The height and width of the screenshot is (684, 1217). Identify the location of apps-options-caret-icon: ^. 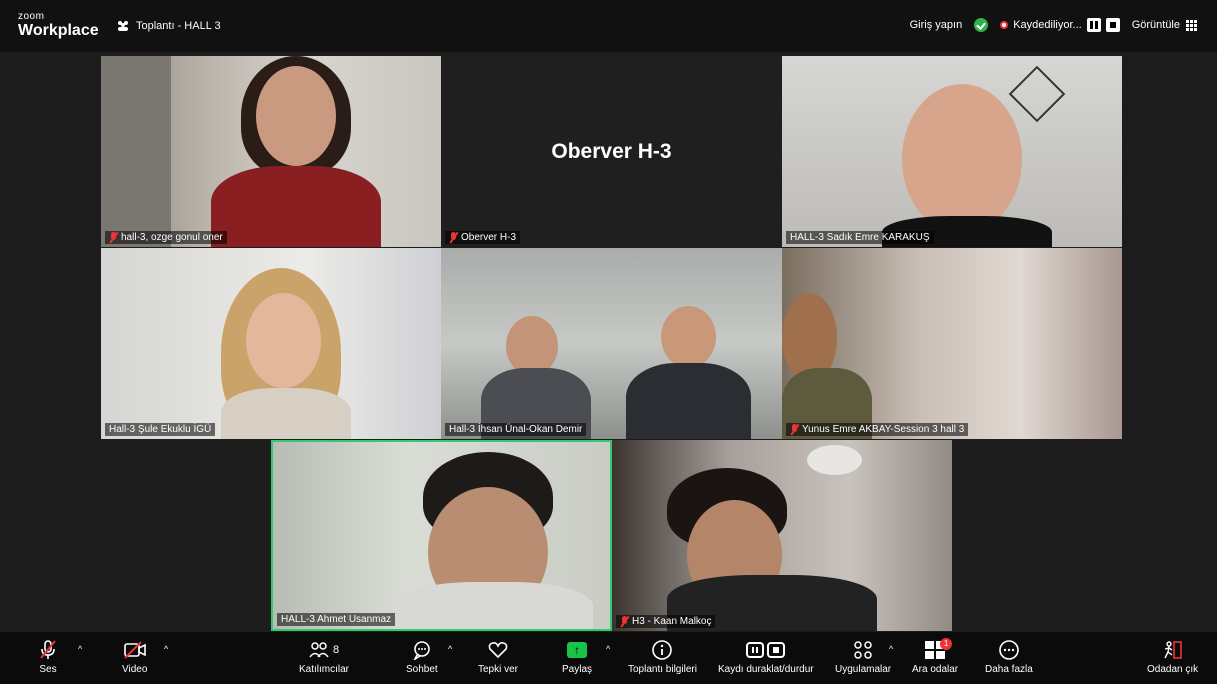
(891, 649).